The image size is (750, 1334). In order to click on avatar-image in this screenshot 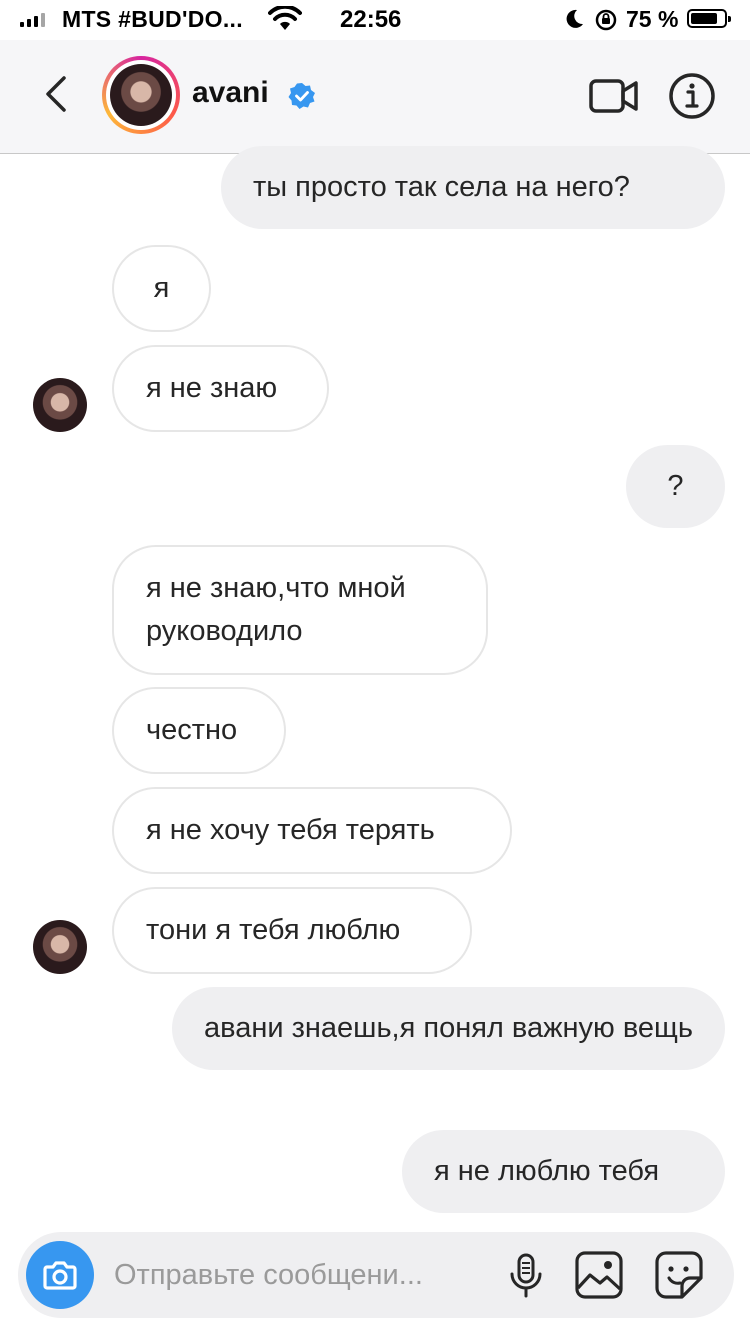, I will do `click(141, 95)`.